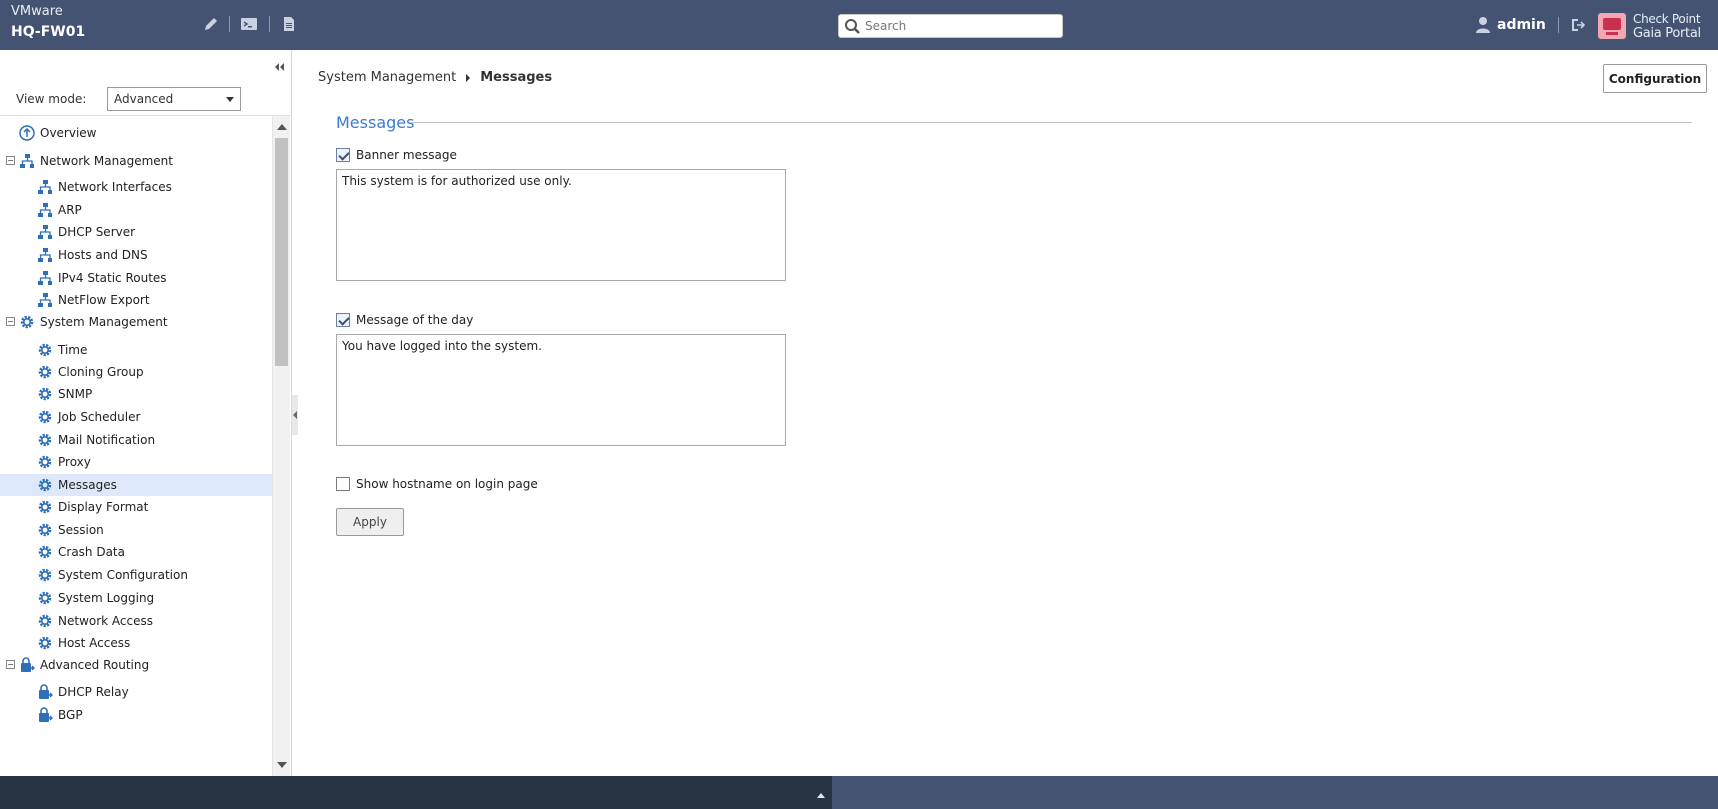  I want to click on sidebar-item-host-access: Host Access, so click(136, 643).